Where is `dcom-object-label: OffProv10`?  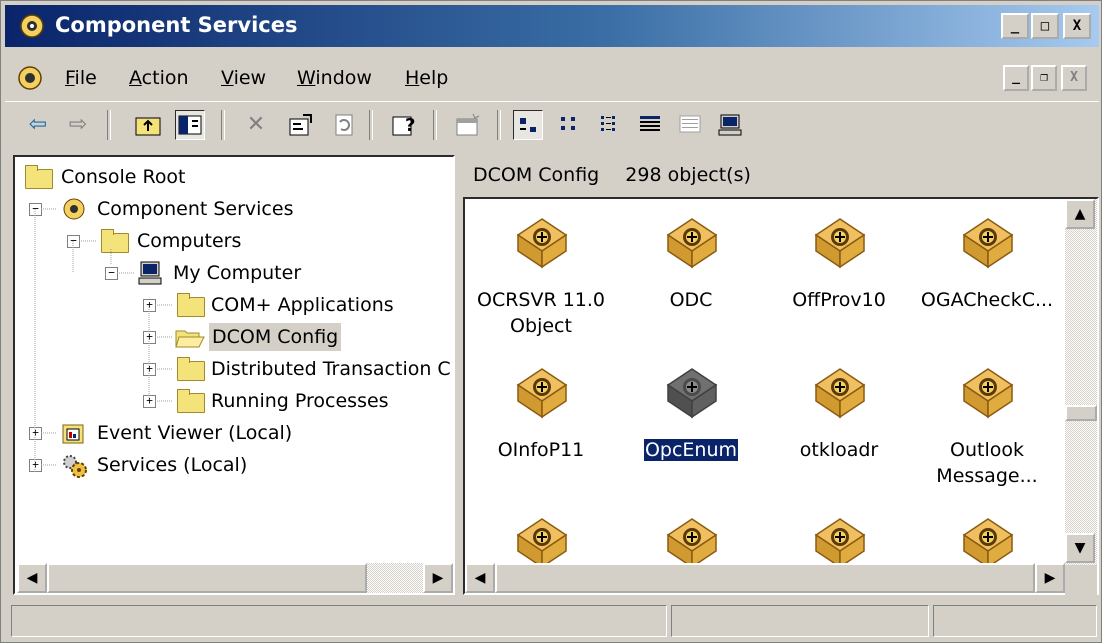 dcom-object-label: OffProv10 is located at coordinates (839, 300).